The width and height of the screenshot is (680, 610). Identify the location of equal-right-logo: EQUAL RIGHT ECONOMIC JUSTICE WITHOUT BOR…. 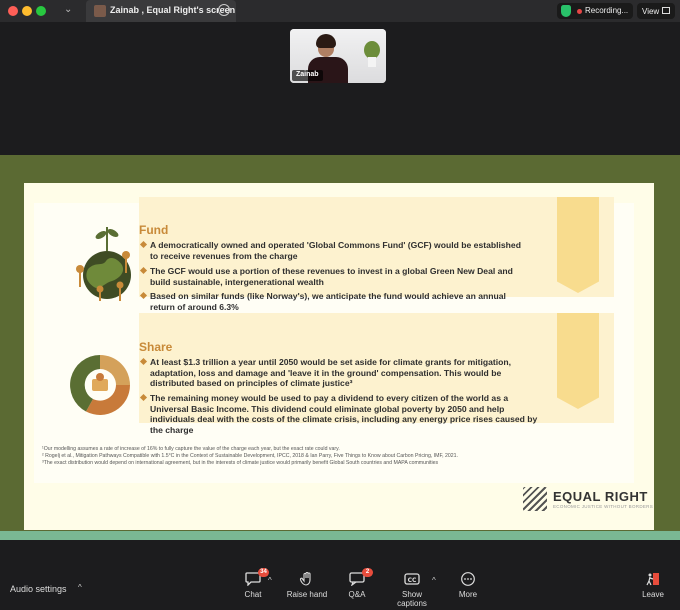
(588, 499).